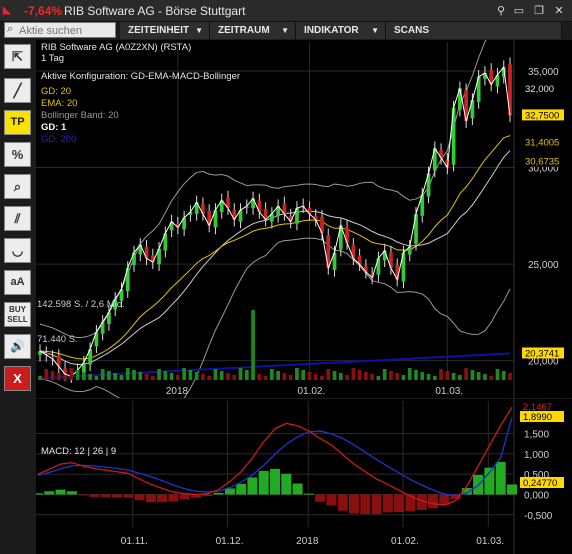 The height and width of the screenshot is (554, 572). What do you see at coordinates (17, 154) in the screenshot?
I see `percent-tool-icon: %` at bounding box center [17, 154].